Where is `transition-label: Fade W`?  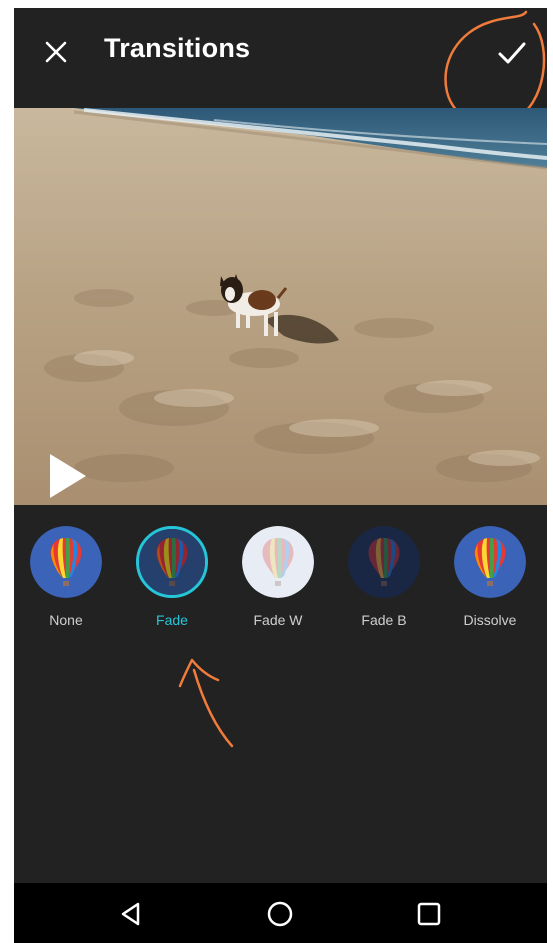
transition-label: Fade W is located at coordinates (278, 620).